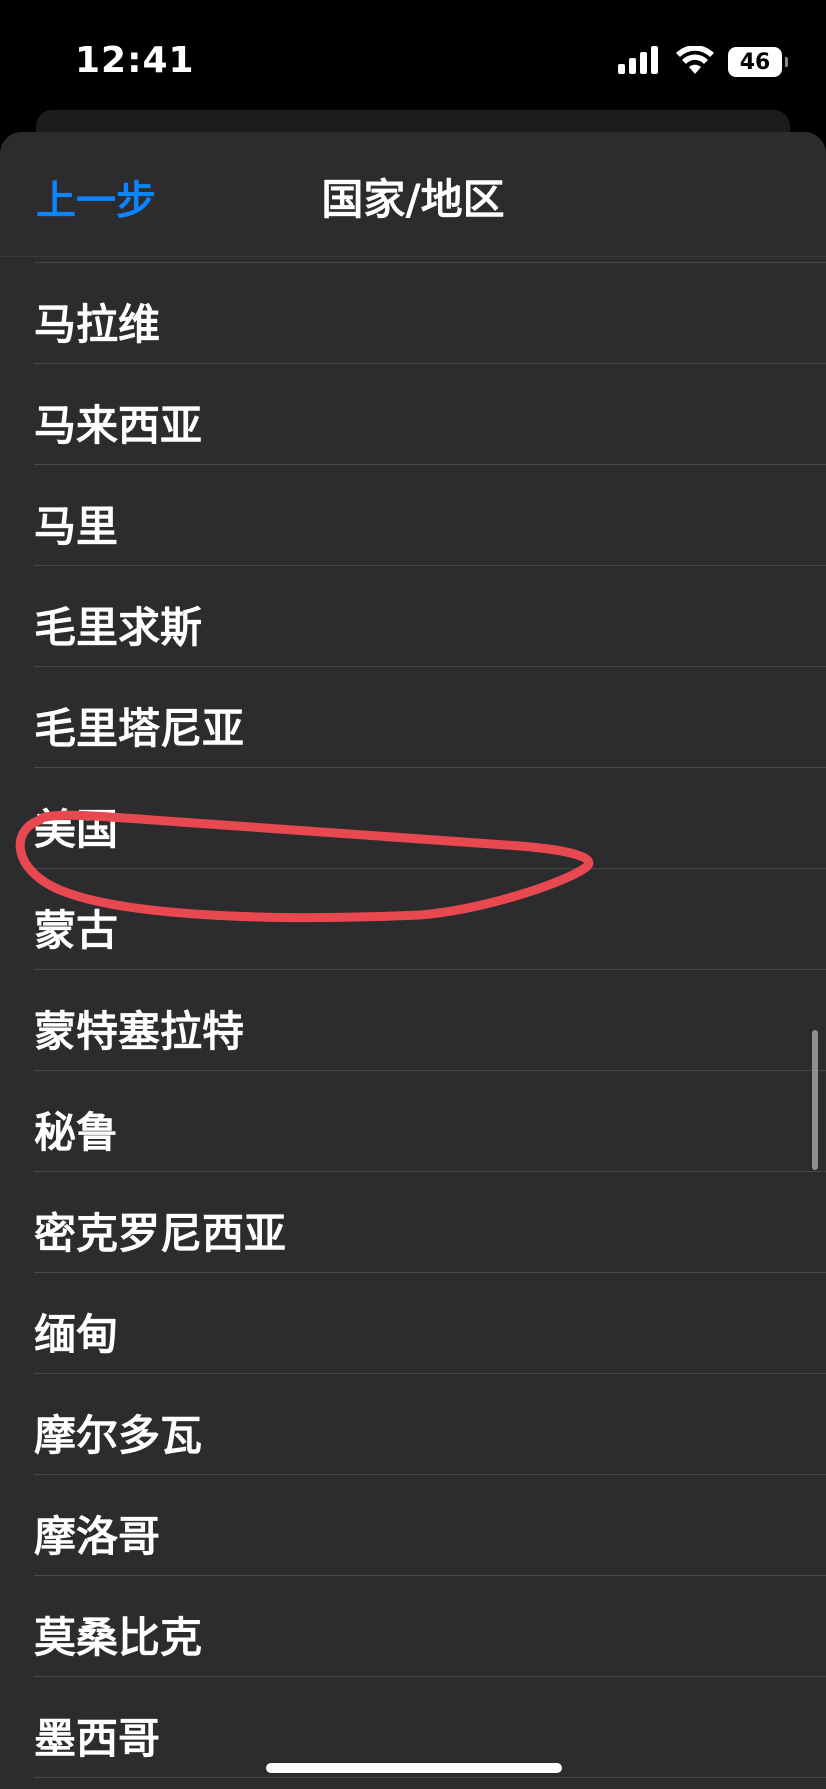  I want to click on status-icons: 46, so click(703, 61).